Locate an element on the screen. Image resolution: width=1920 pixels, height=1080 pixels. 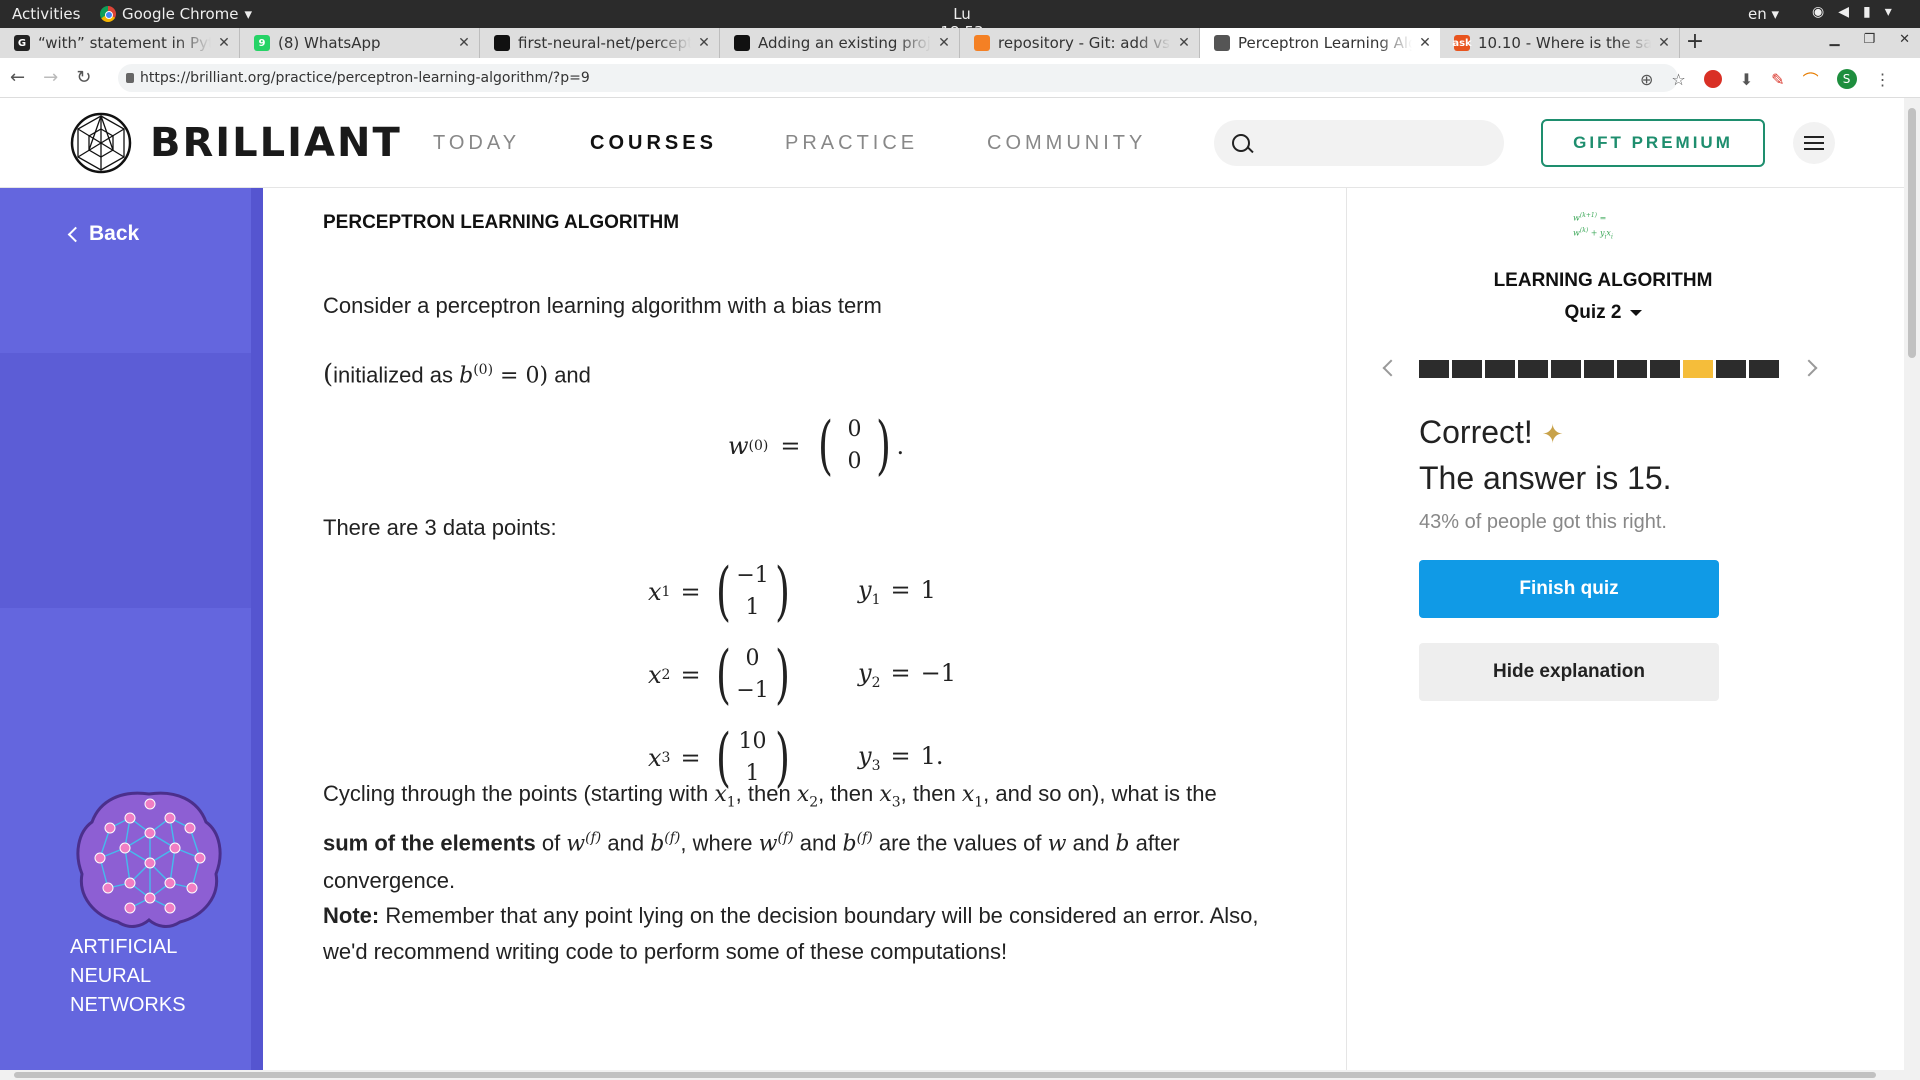
party-popper-icon: ✦ is located at coordinates (1552, 434).